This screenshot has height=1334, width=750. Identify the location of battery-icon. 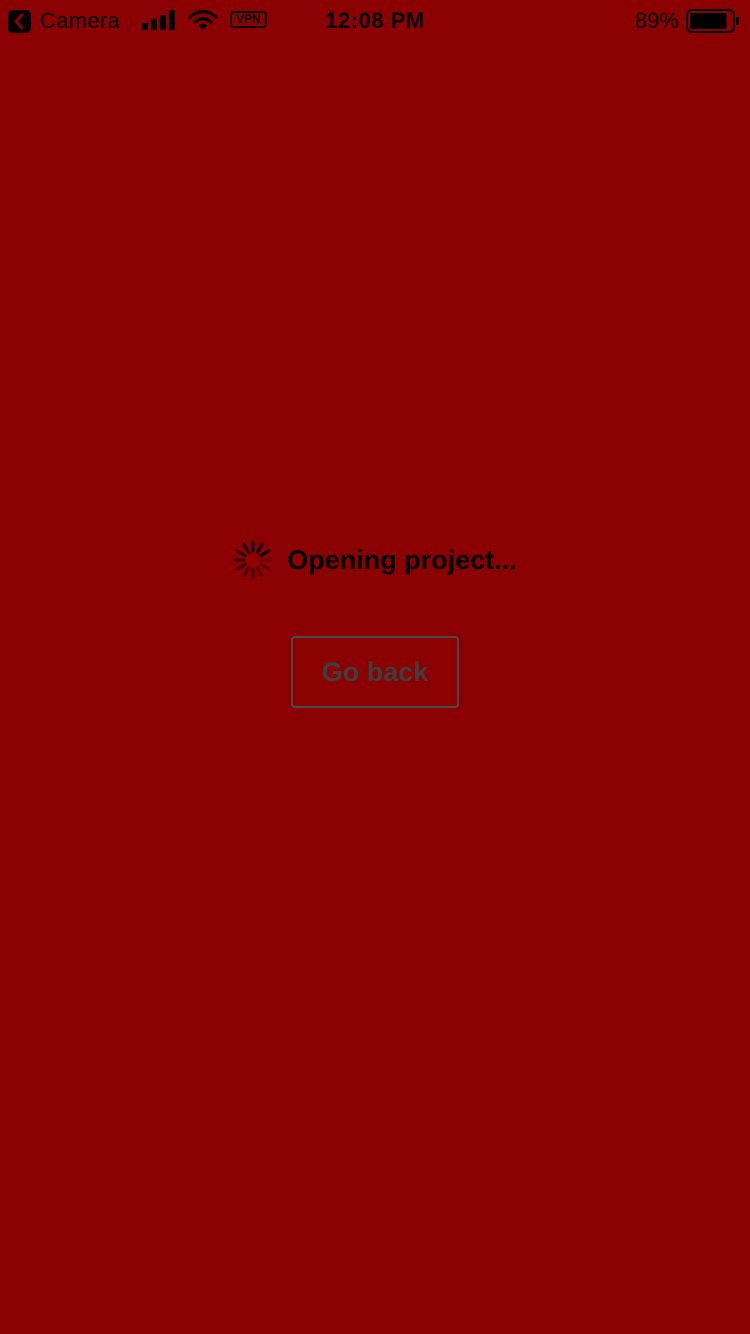
(713, 21).